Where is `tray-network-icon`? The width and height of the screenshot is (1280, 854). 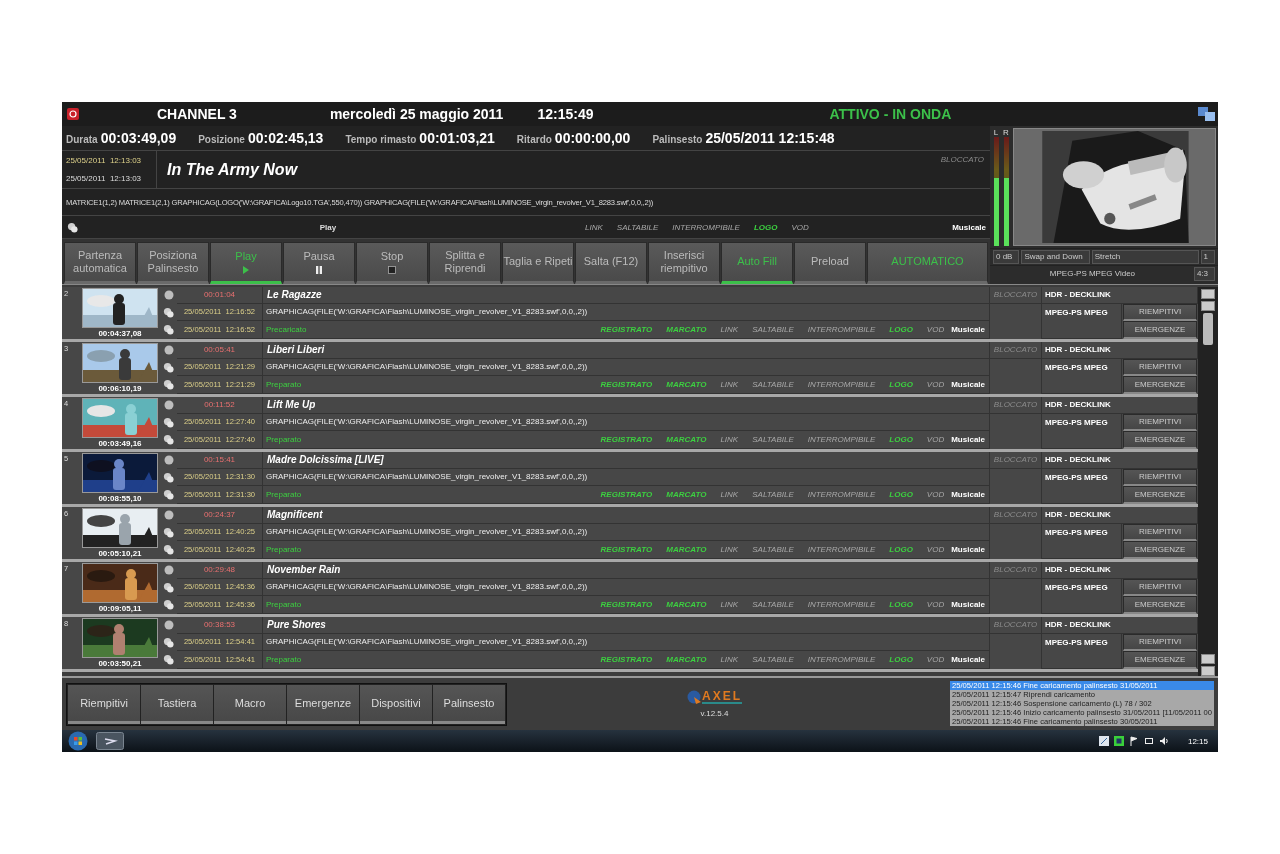 tray-network-icon is located at coordinates (1118, 741).